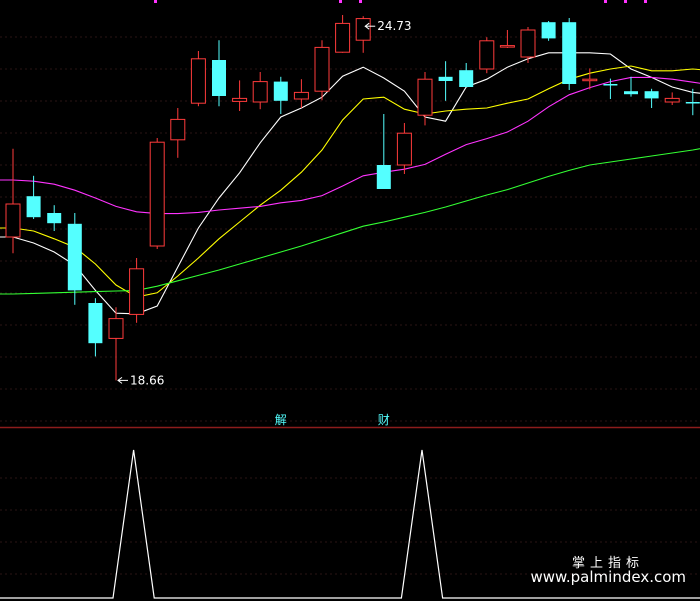 The height and width of the screenshot is (601, 700). I want to click on annotation-low: 18.66, so click(140, 380).